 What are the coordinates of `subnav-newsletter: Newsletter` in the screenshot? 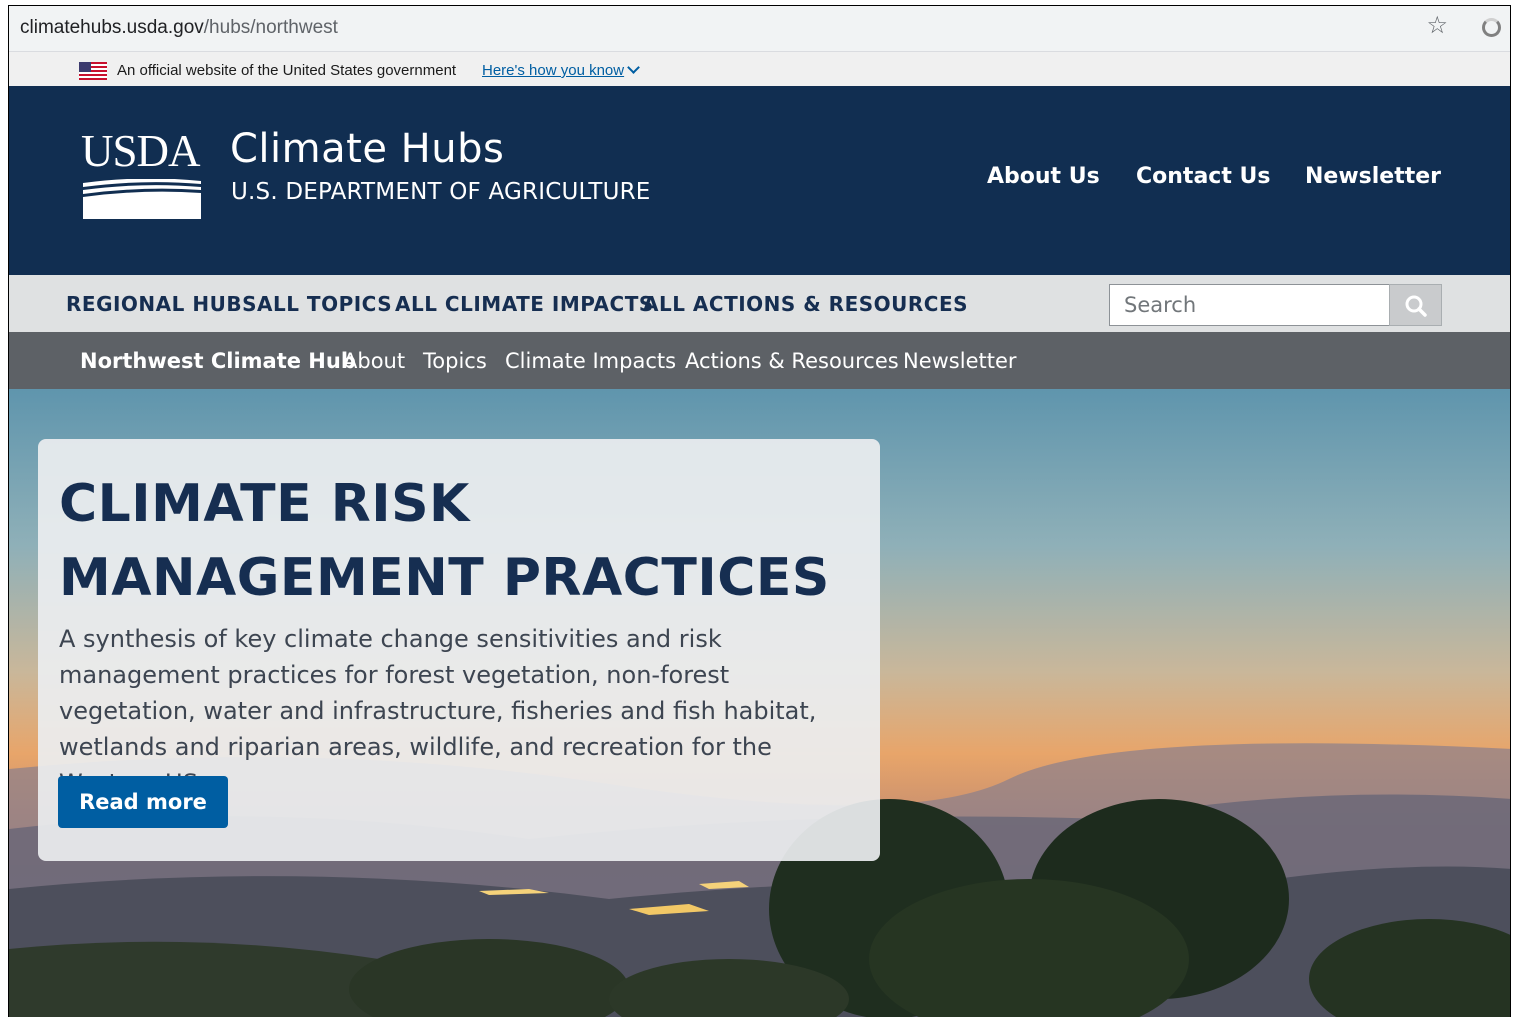 It's located at (960, 361).